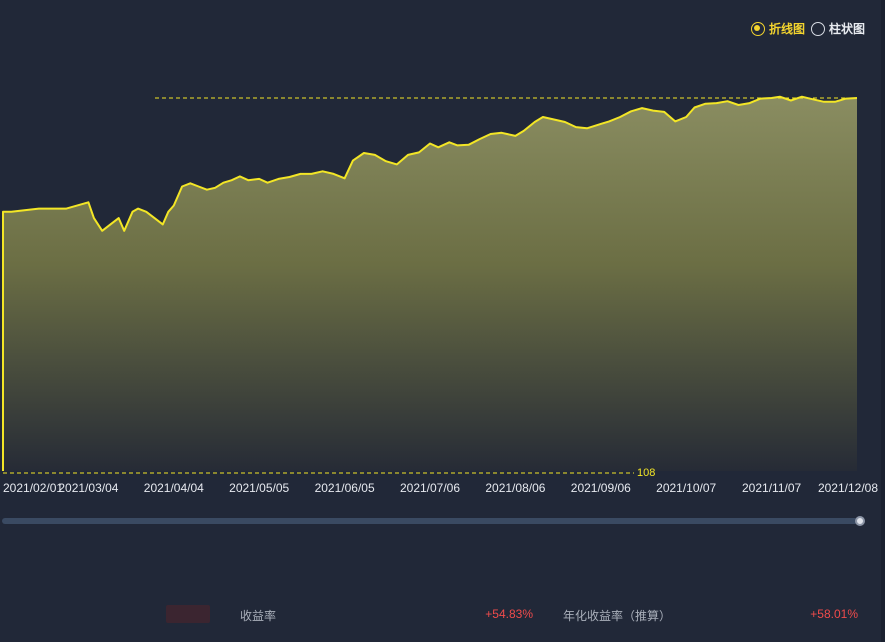 This screenshot has height=642, width=885. What do you see at coordinates (188, 614) in the screenshot?
I see `series-swatch` at bounding box center [188, 614].